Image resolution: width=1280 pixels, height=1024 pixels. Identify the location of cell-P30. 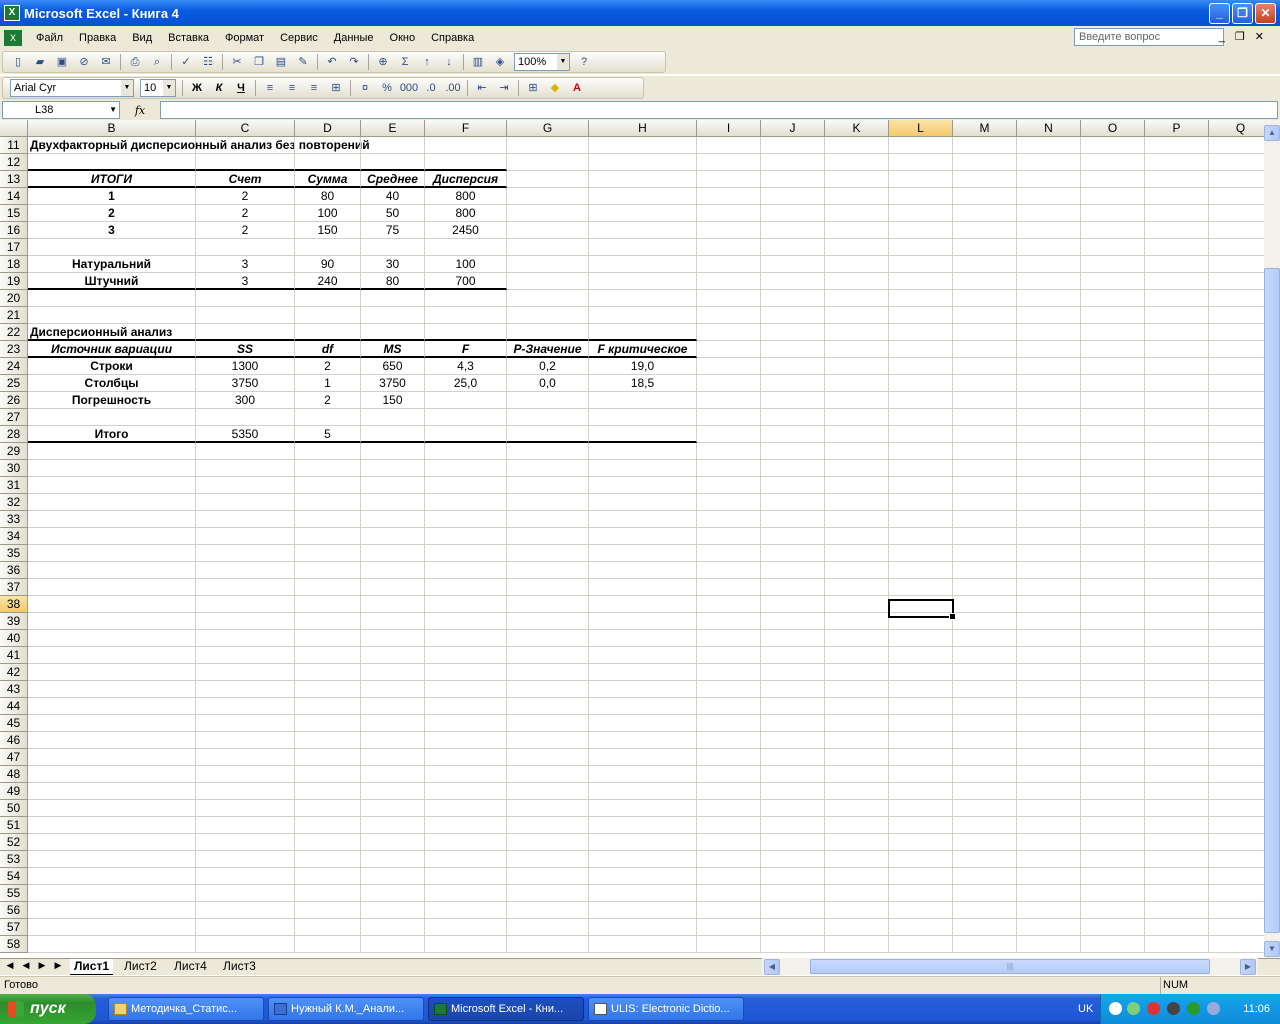
(1177, 468).